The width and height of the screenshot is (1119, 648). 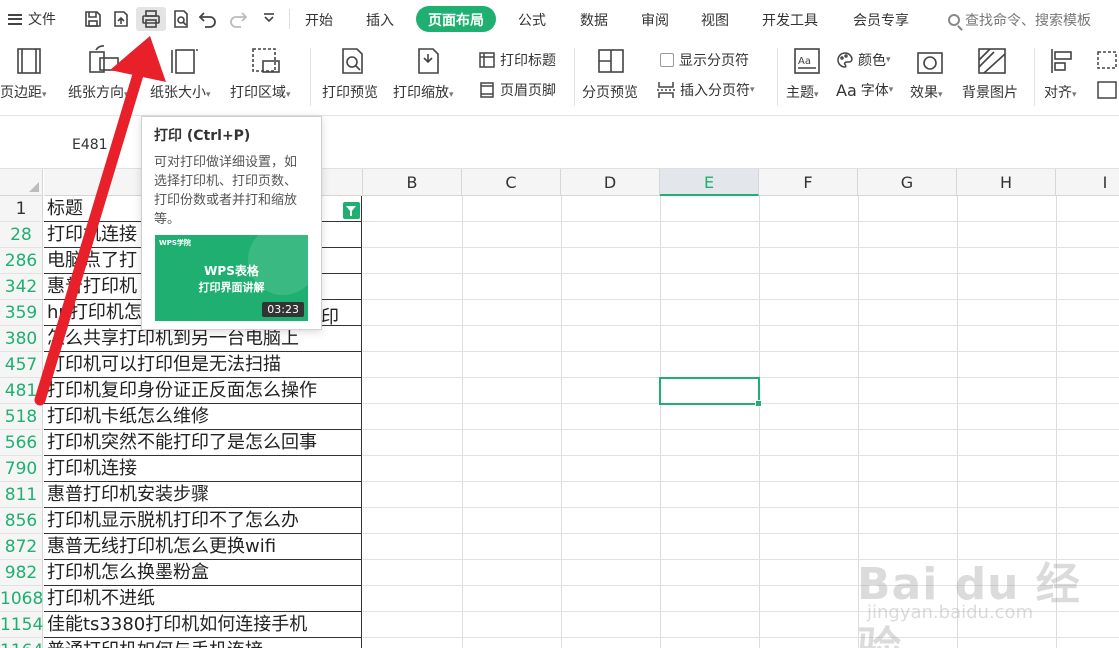 I want to click on row-number: 380, so click(x=21, y=339).